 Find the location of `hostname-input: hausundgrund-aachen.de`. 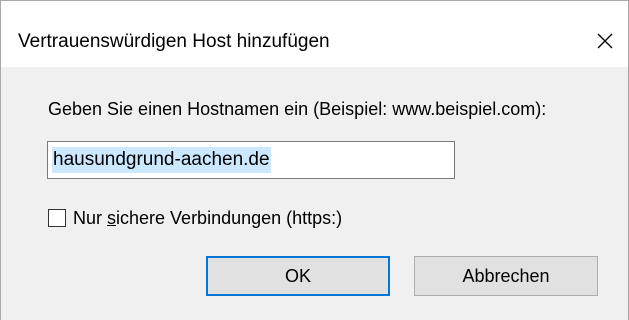

hostname-input: hausundgrund-aachen.de is located at coordinates (251, 160).